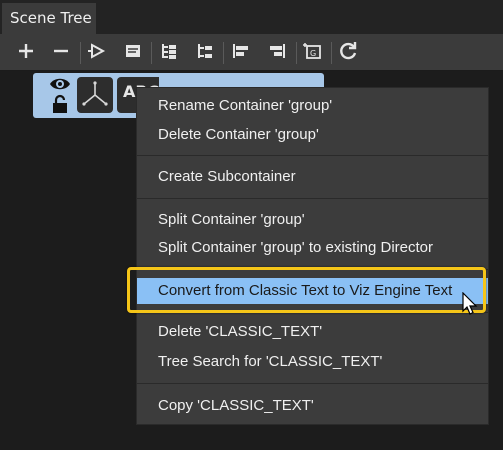 The height and width of the screenshot is (450, 503). I want to click on remove-icon, so click(61, 51).